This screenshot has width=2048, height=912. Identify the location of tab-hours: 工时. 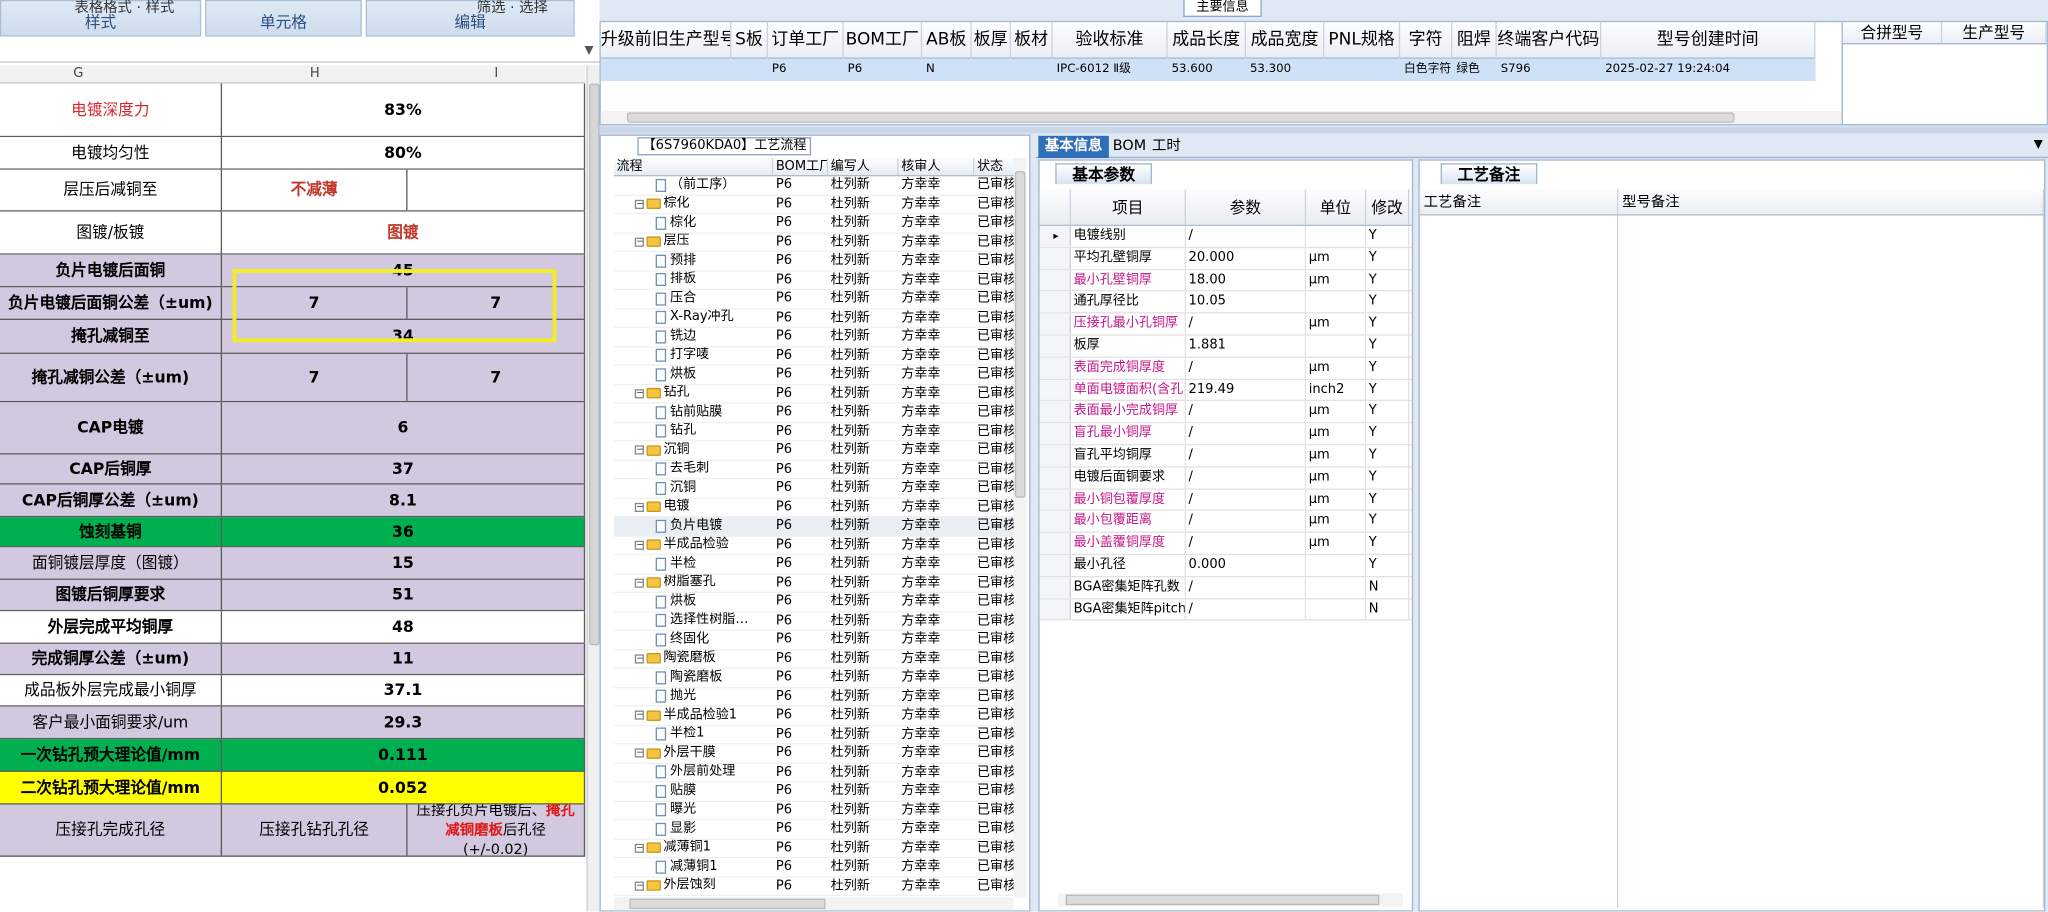
(1166, 147).